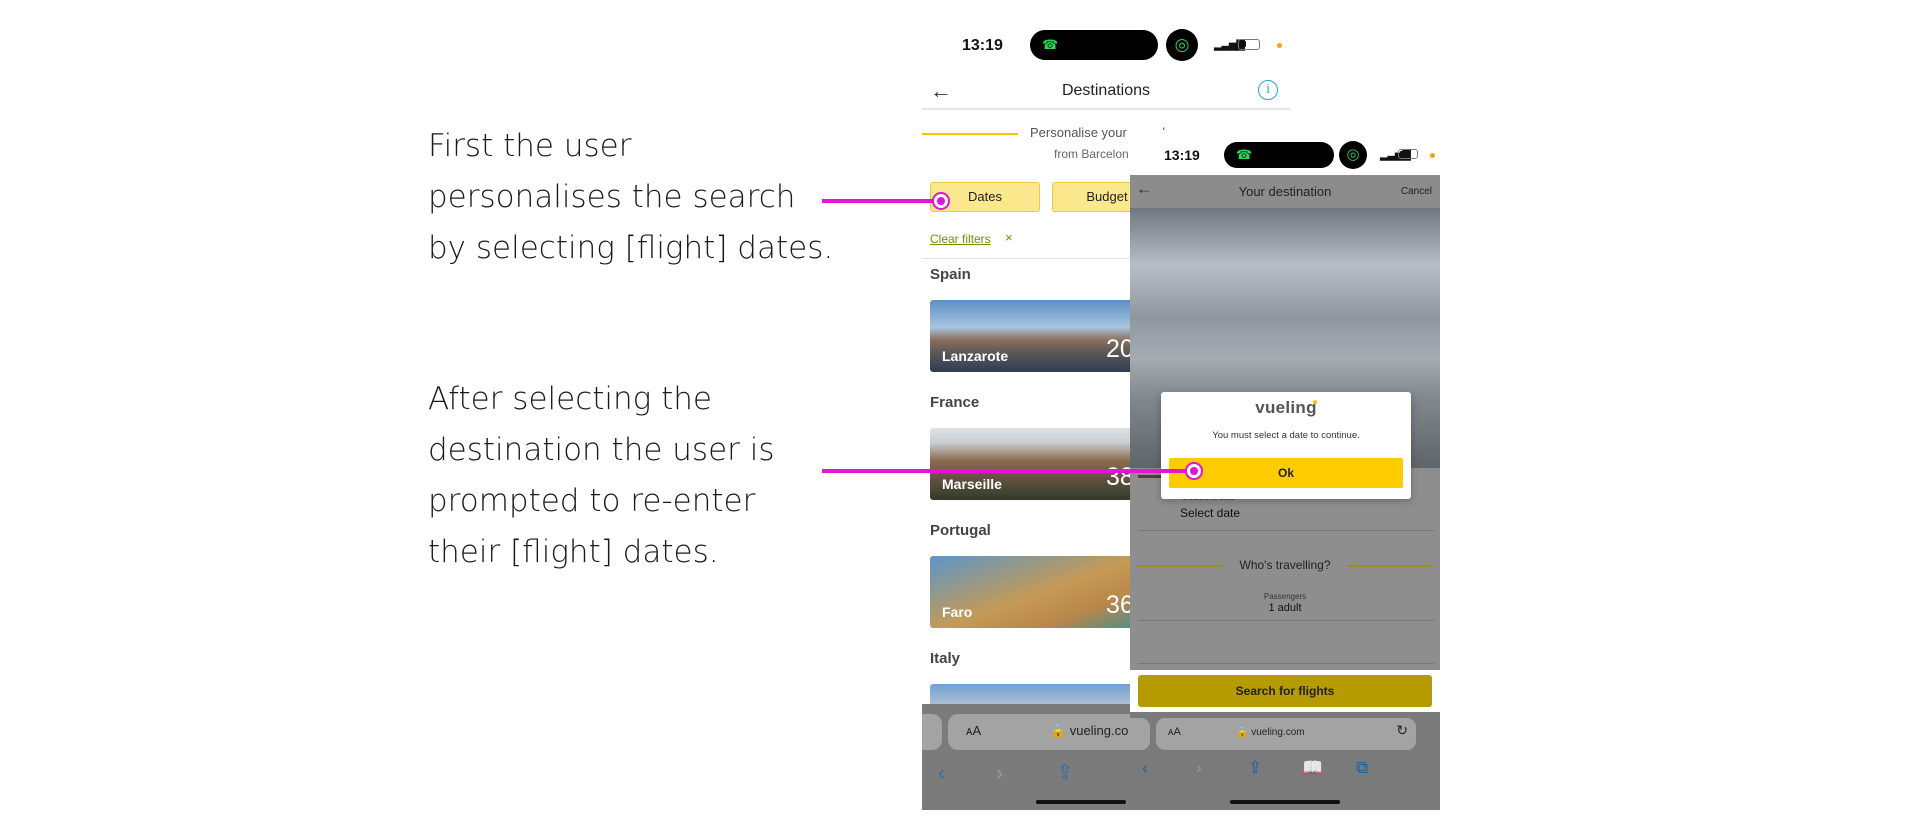 This screenshot has width=1920, height=820. Describe the element at coordinates (945, 658) in the screenshot. I see `country-heading-italy: Italy` at that location.